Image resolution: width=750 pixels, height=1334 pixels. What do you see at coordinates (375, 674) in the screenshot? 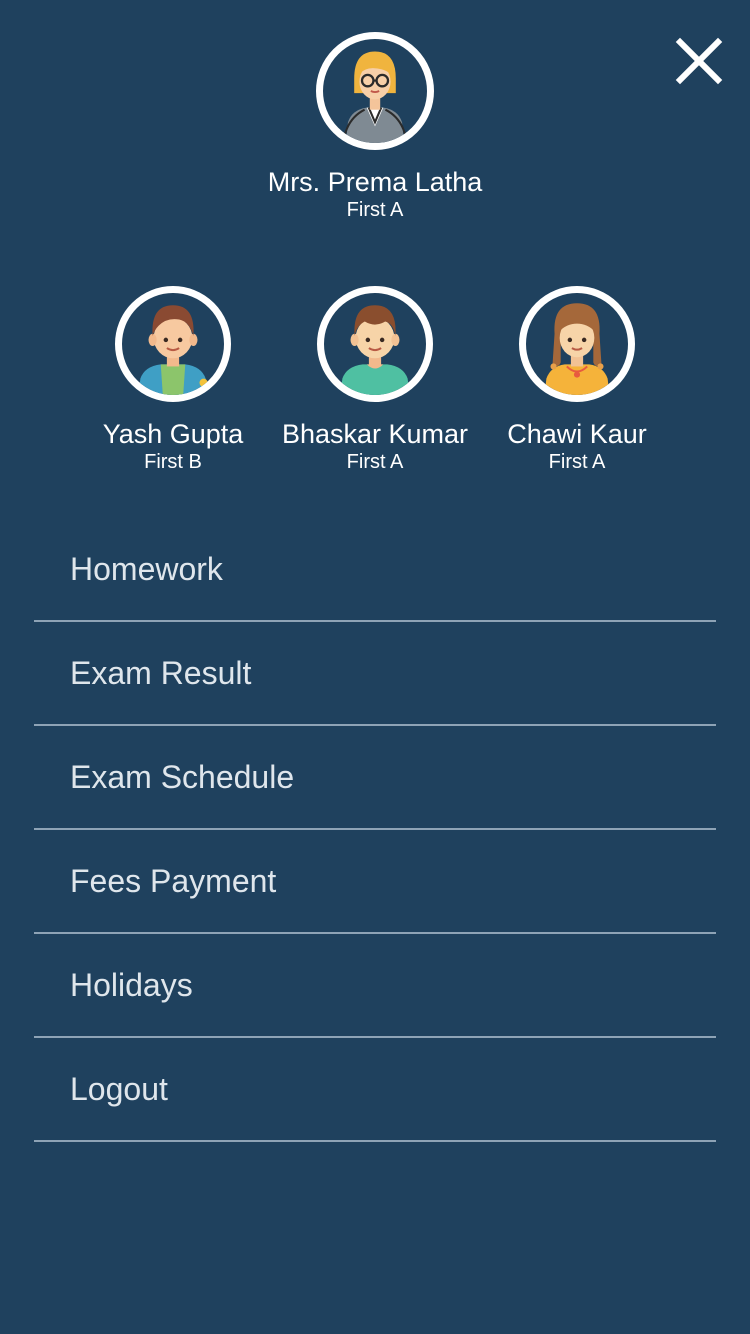
I see `menu-item-exam-result: Exam Result` at bounding box center [375, 674].